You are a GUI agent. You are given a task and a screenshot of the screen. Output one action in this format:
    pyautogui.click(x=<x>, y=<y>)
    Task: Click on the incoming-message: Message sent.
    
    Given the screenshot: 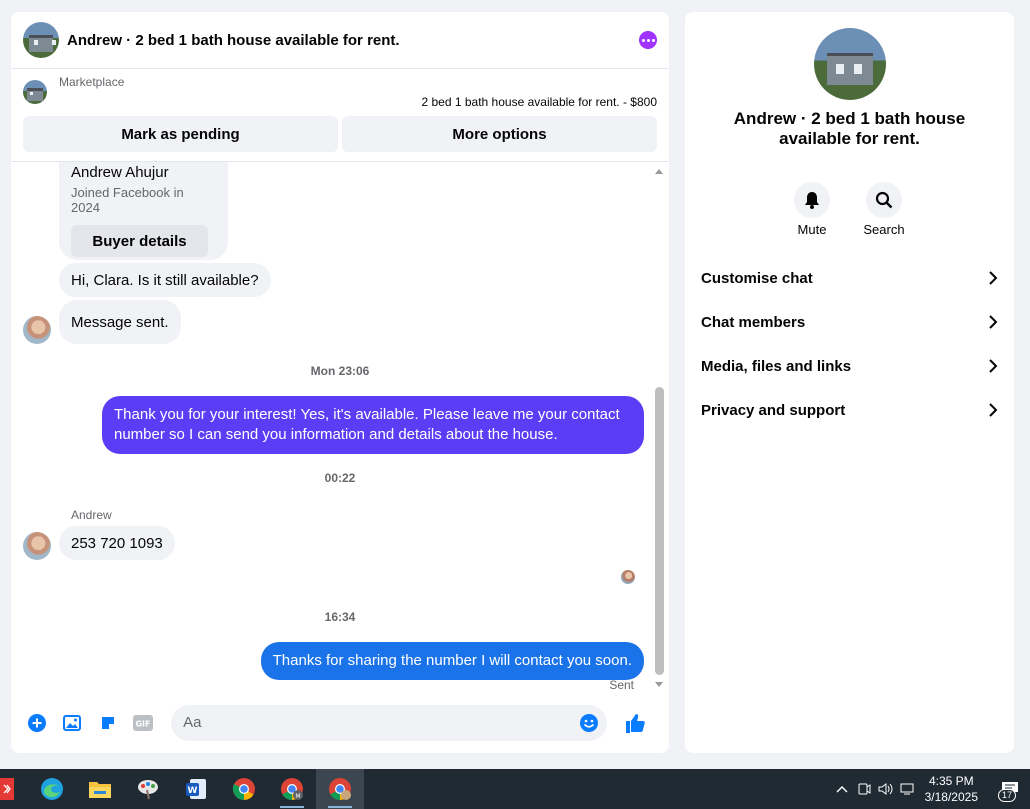 What is the action you would take?
    pyautogui.click(x=120, y=322)
    